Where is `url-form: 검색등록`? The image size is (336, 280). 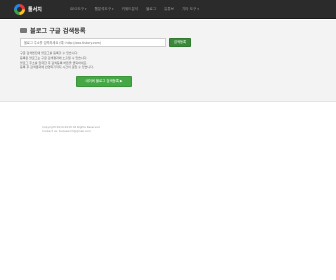 url-form: 검색등록 is located at coordinates (105, 42).